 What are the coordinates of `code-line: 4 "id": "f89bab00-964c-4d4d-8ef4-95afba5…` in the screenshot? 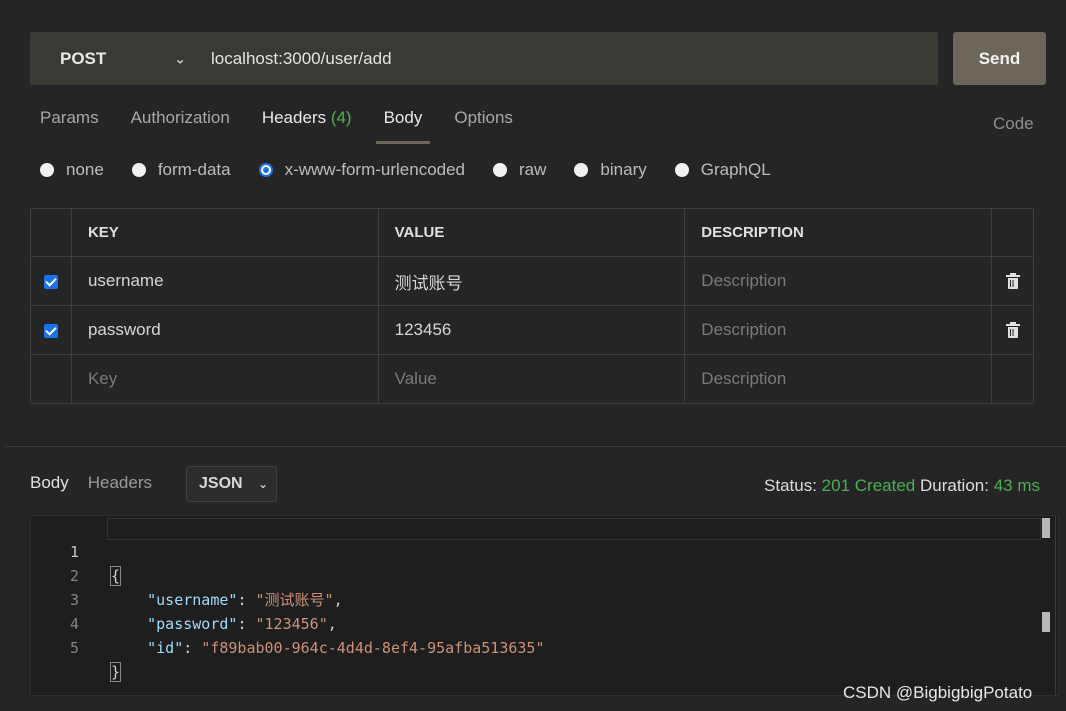 It's located at (288, 622).